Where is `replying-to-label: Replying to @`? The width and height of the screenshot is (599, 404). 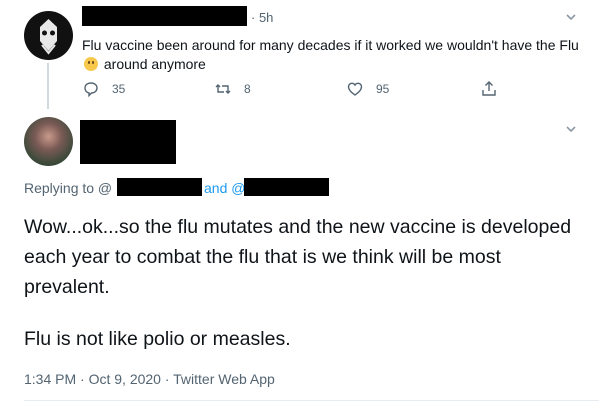 replying-to-label: Replying to @ is located at coordinates (68, 188).